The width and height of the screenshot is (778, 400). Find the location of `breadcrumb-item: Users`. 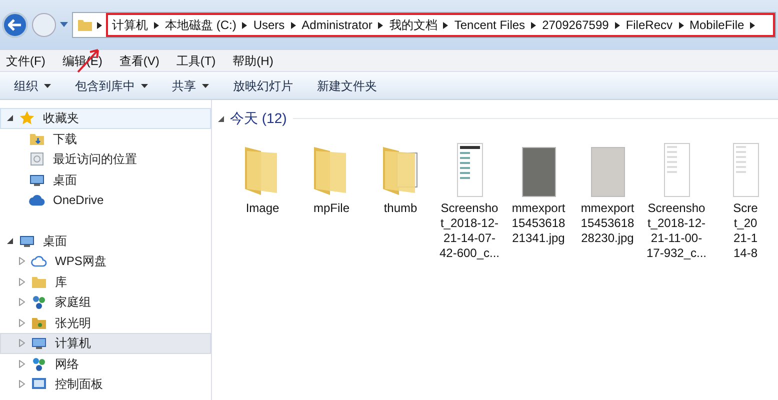

breadcrumb-item: Users is located at coordinates (269, 25).